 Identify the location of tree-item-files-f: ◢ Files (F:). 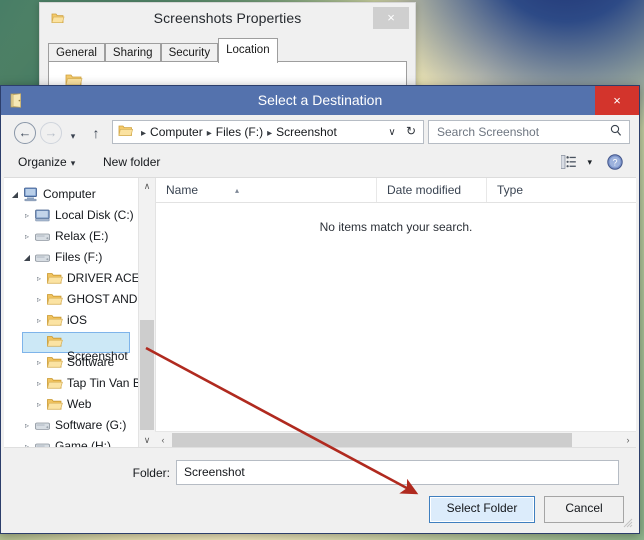
(71, 257).